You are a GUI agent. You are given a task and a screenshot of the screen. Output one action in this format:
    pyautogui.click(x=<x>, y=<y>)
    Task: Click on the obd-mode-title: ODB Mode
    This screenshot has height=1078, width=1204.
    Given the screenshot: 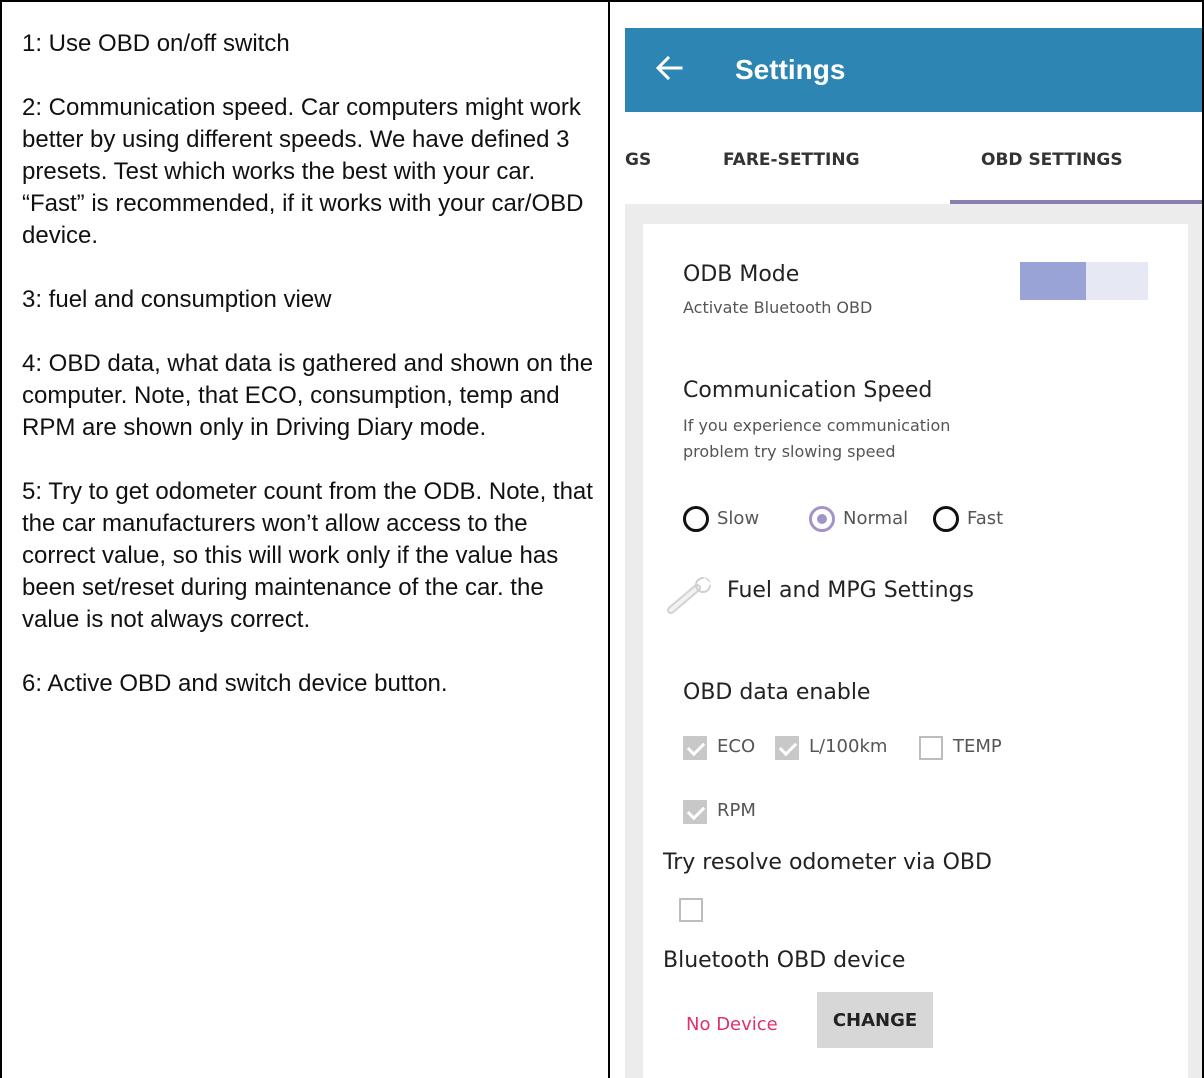 What is the action you would take?
    pyautogui.click(x=741, y=274)
    